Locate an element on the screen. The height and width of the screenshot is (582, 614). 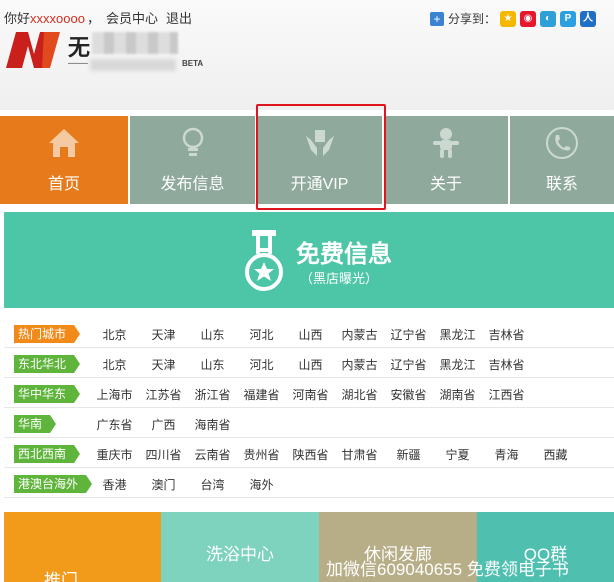
banner-title: 免费信息 is located at coordinates (344, 254).